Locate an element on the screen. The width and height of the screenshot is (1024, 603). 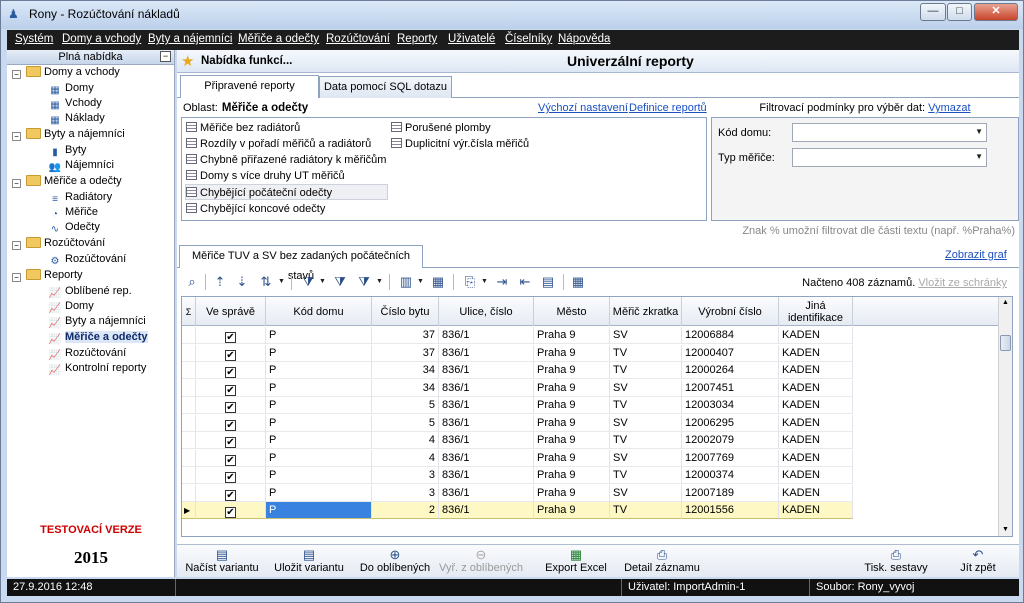
export-excel-button: ▦ Export Excel is located at coordinates (576, 562).